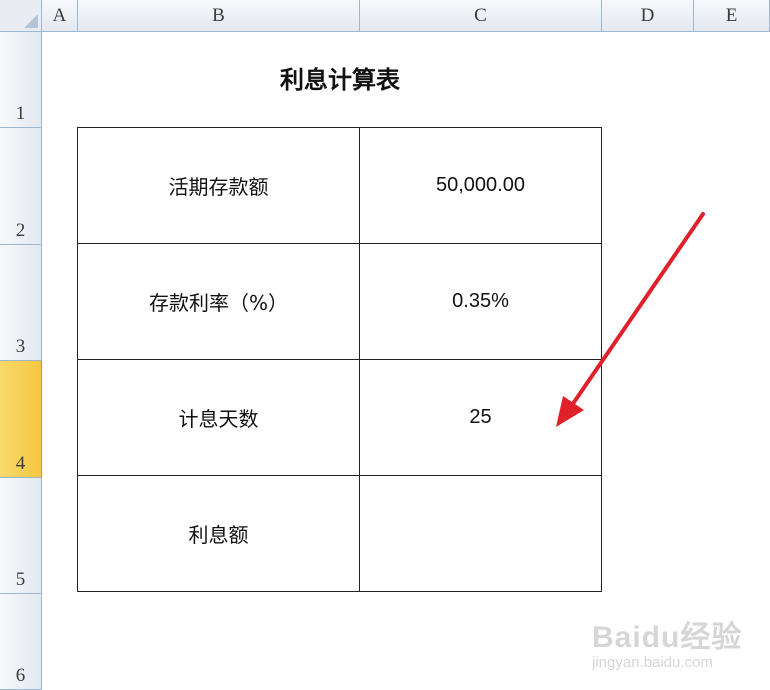  Describe the element at coordinates (667, 637) in the screenshot. I see `watermark-logo: Baidu经验` at that location.